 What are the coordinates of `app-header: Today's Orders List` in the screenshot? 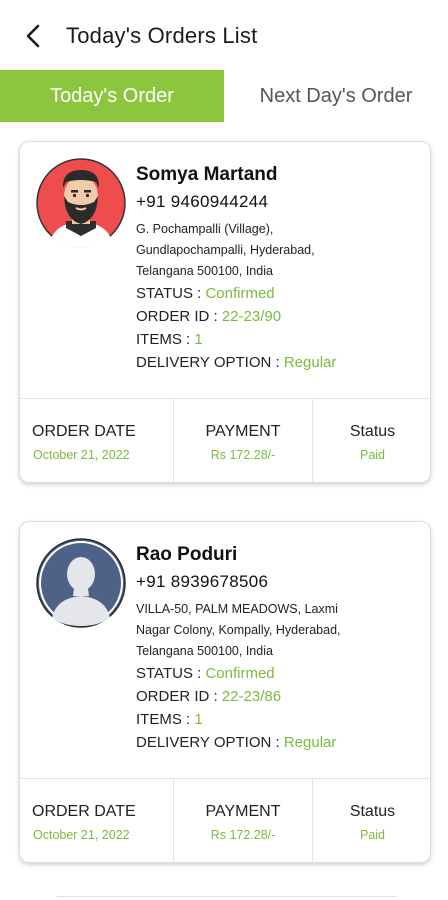 It's located at (224, 35).